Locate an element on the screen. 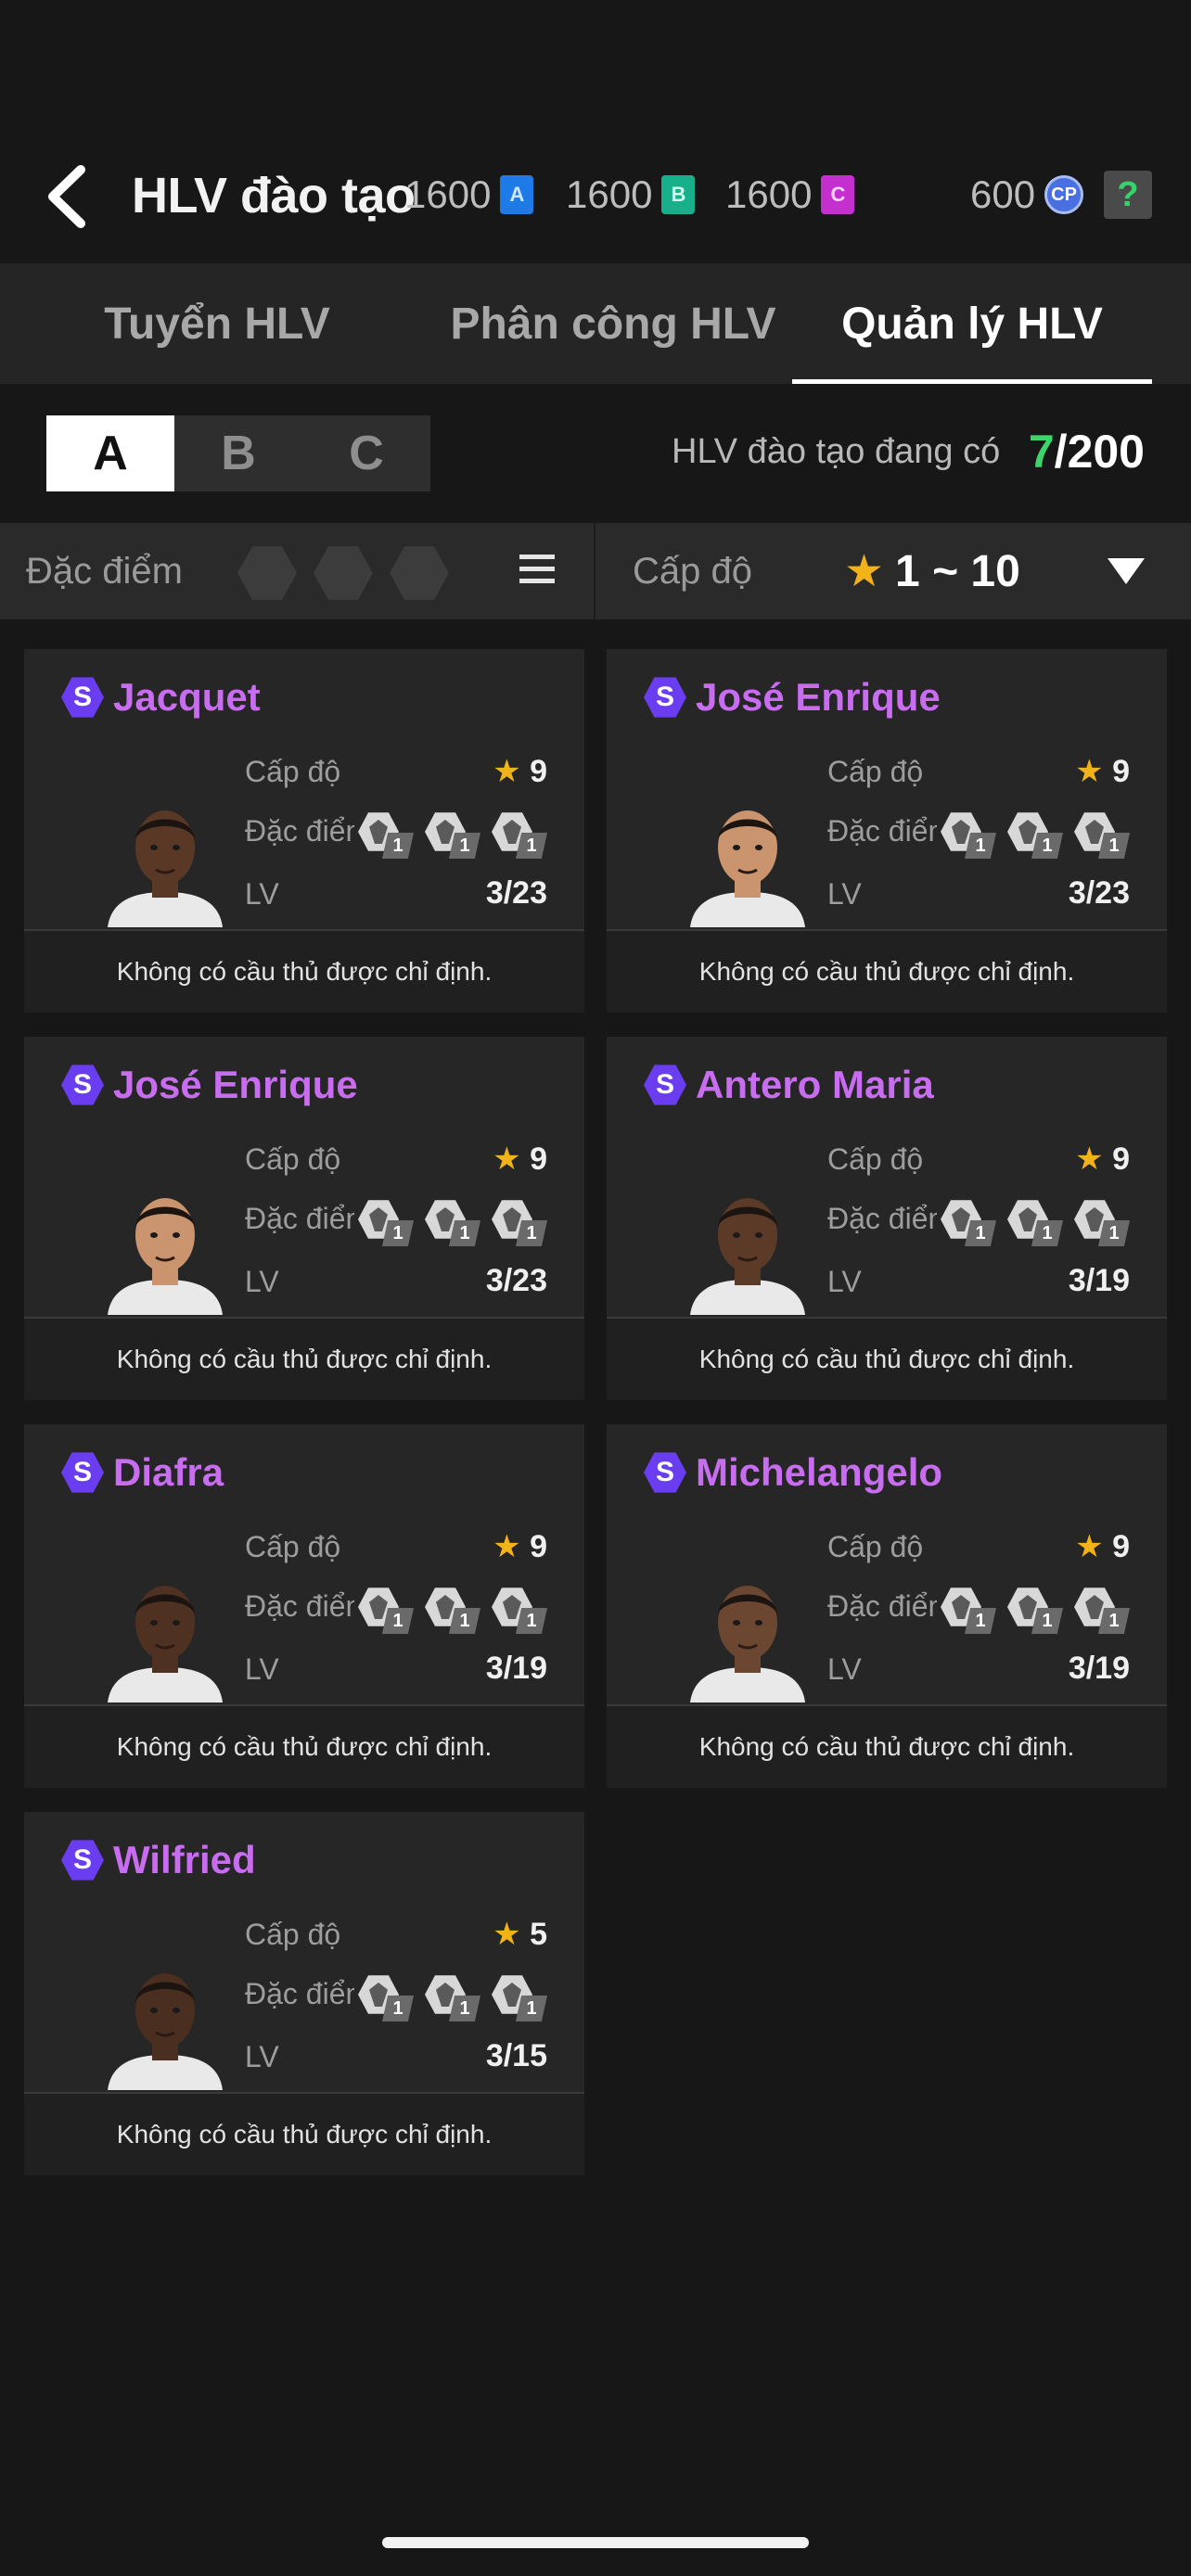 The image size is (1191, 2576). coach-name: Diafra is located at coordinates (168, 1472).